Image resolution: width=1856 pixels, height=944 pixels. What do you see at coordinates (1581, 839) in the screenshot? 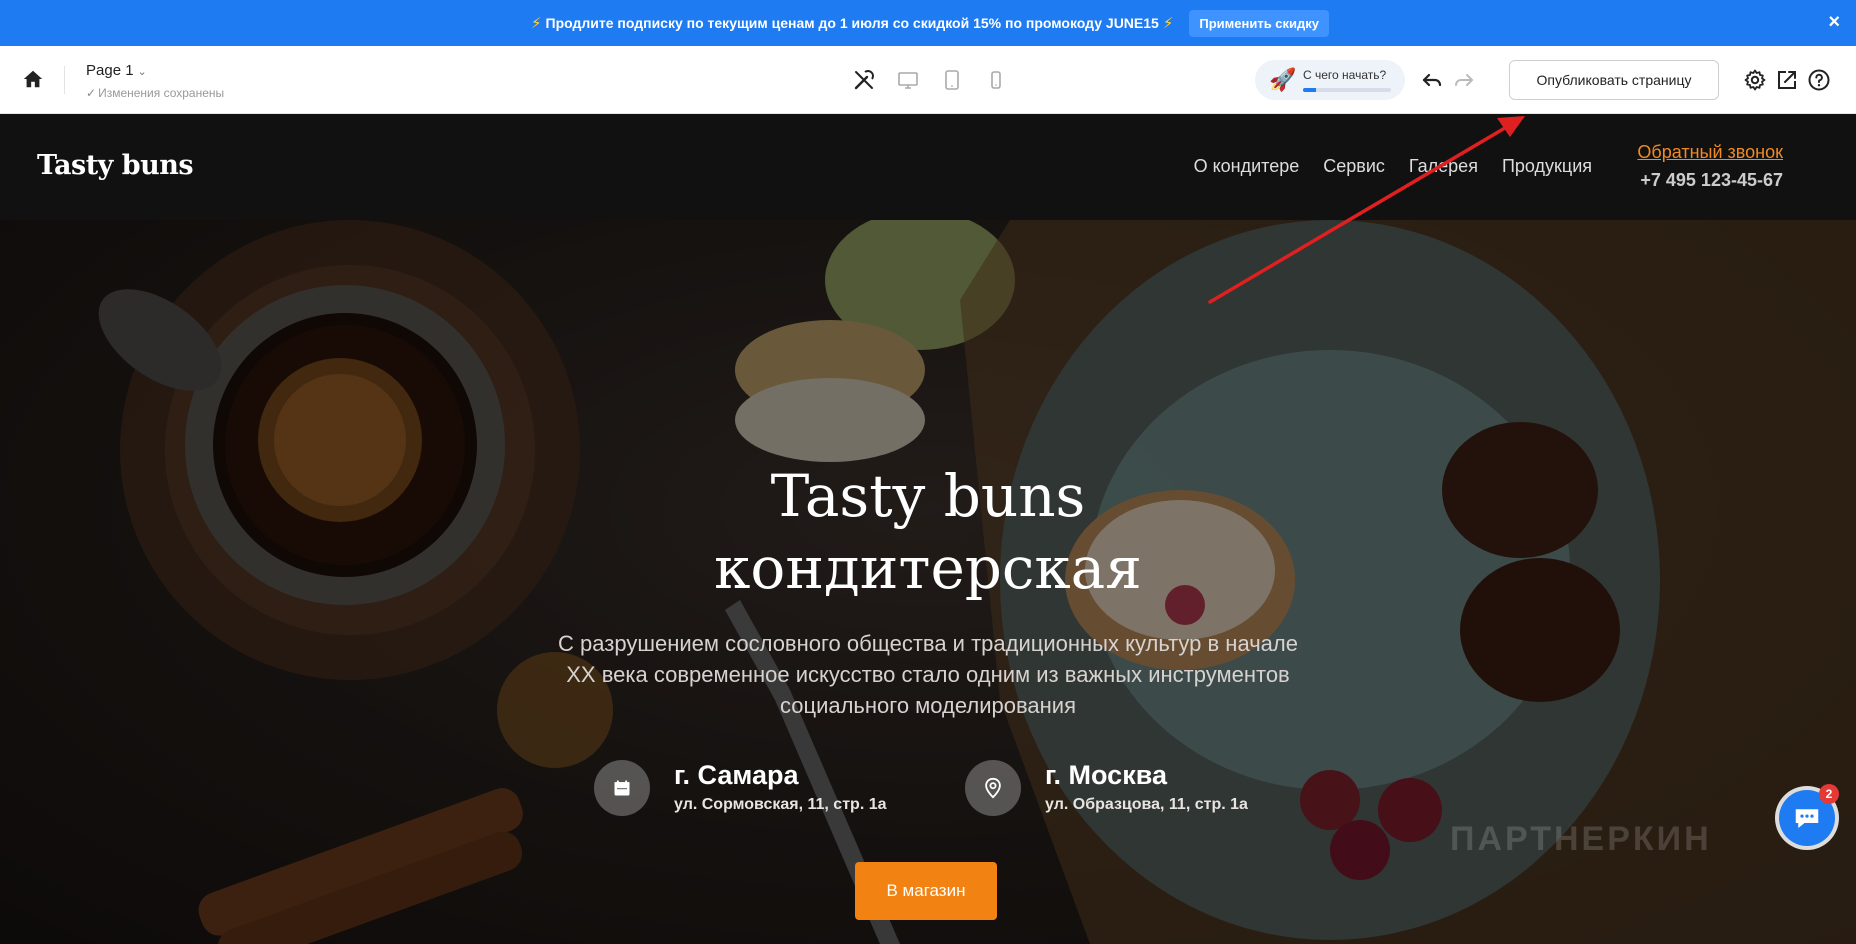
I see `watermark-text: ПАРТНЕРКИН` at bounding box center [1581, 839].